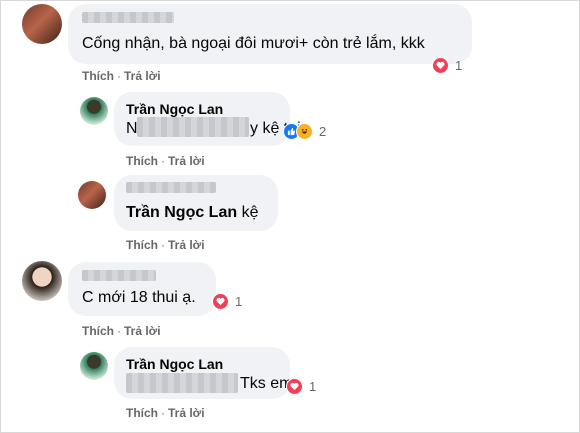  Describe the element at coordinates (323, 131) in the screenshot. I see `reaction-count: 2` at that location.